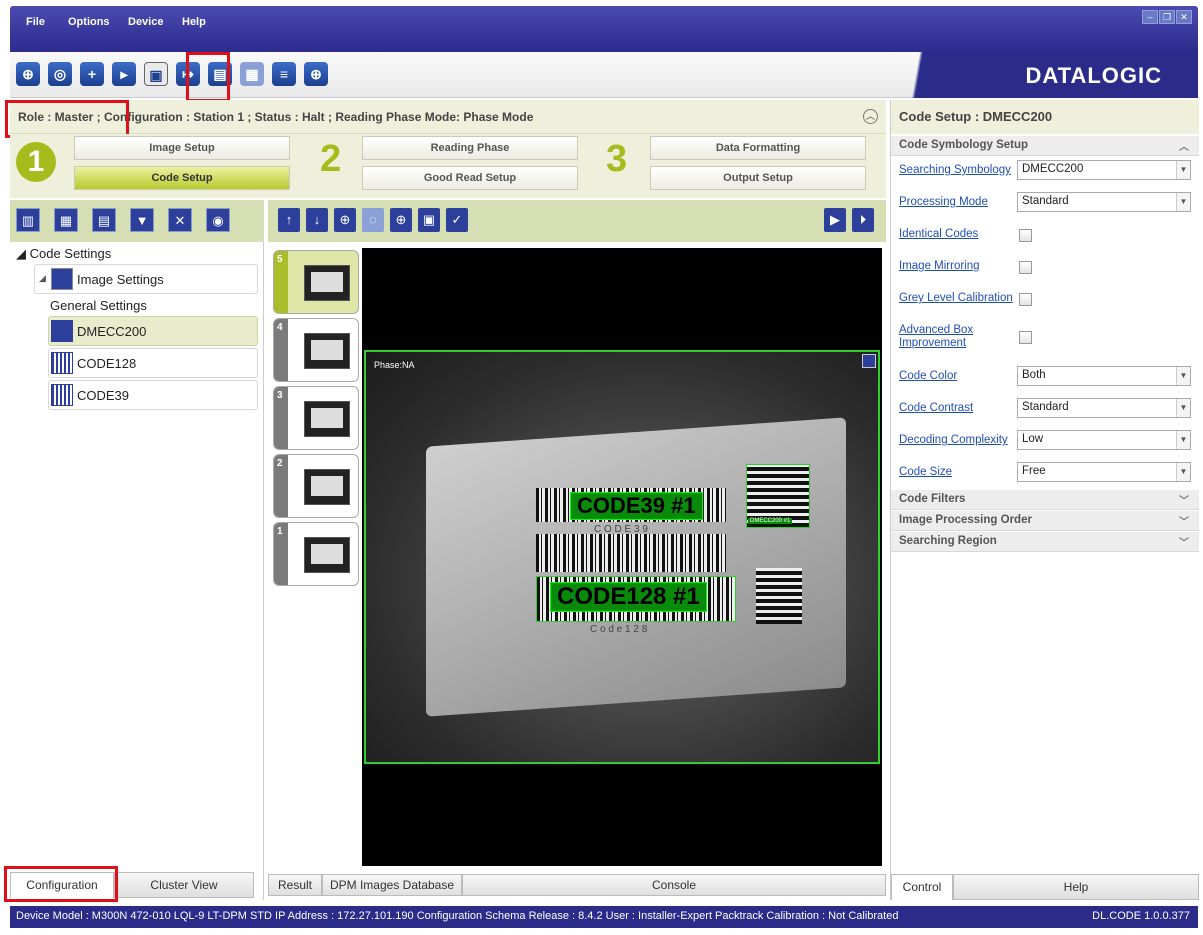 The image size is (1203, 935). I want to click on matrix-code-icon: ▦, so click(66, 220).